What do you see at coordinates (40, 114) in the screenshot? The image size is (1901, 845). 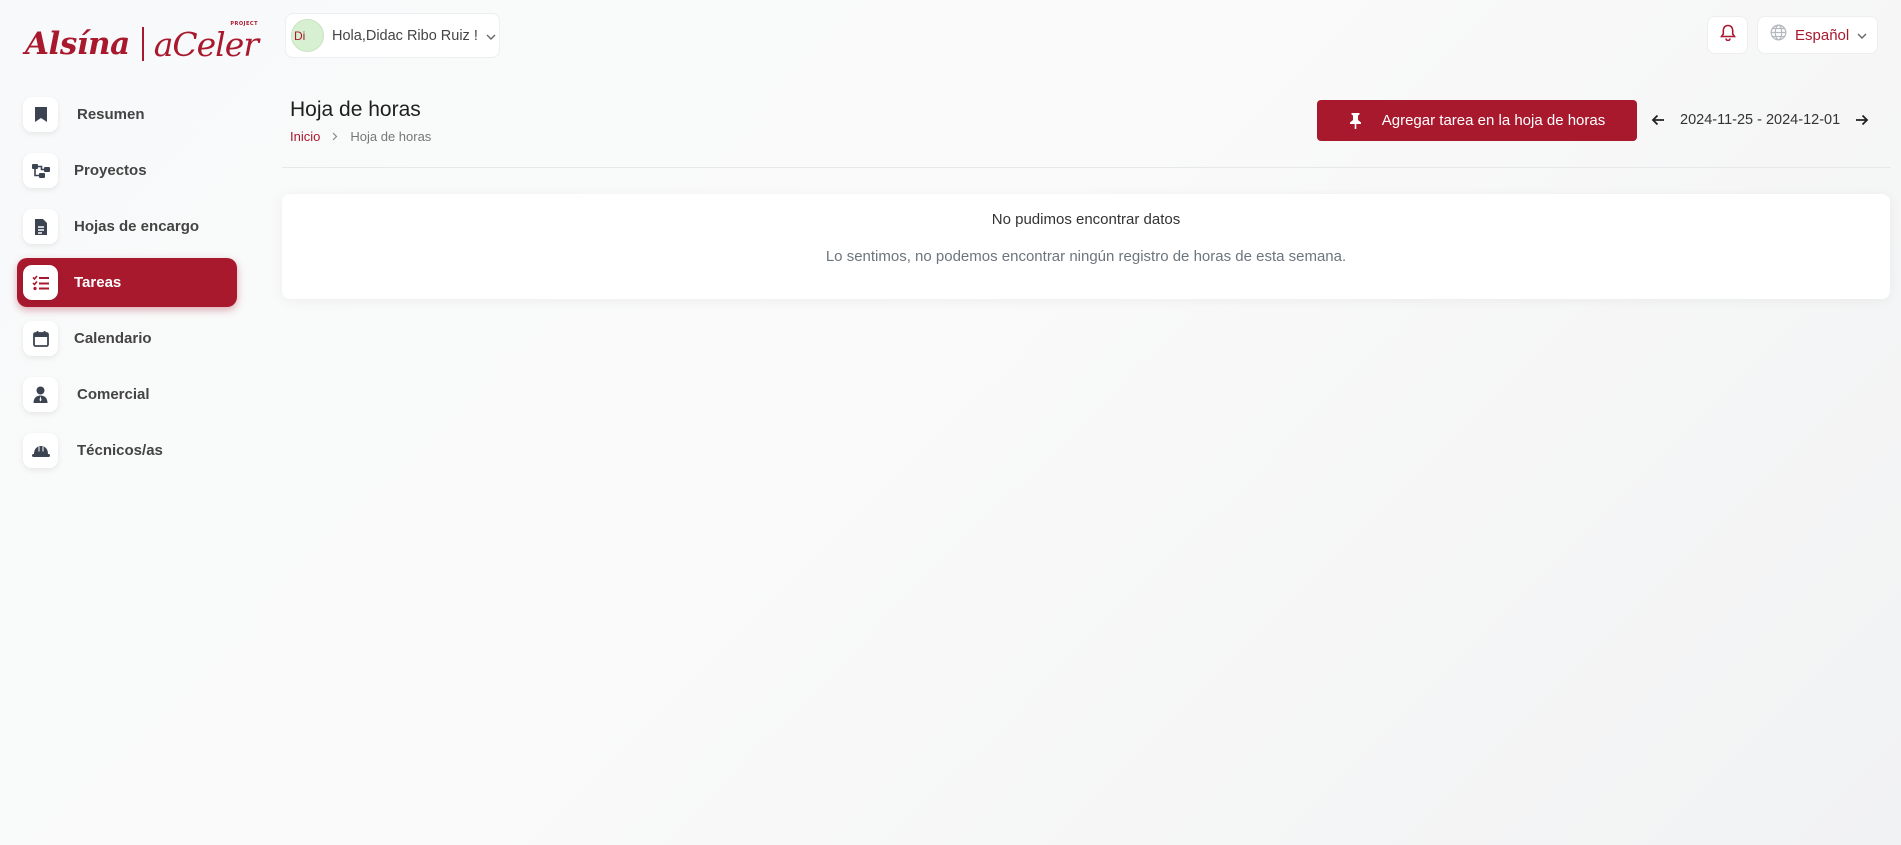 I see `bookmark-icon` at bounding box center [40, 114].